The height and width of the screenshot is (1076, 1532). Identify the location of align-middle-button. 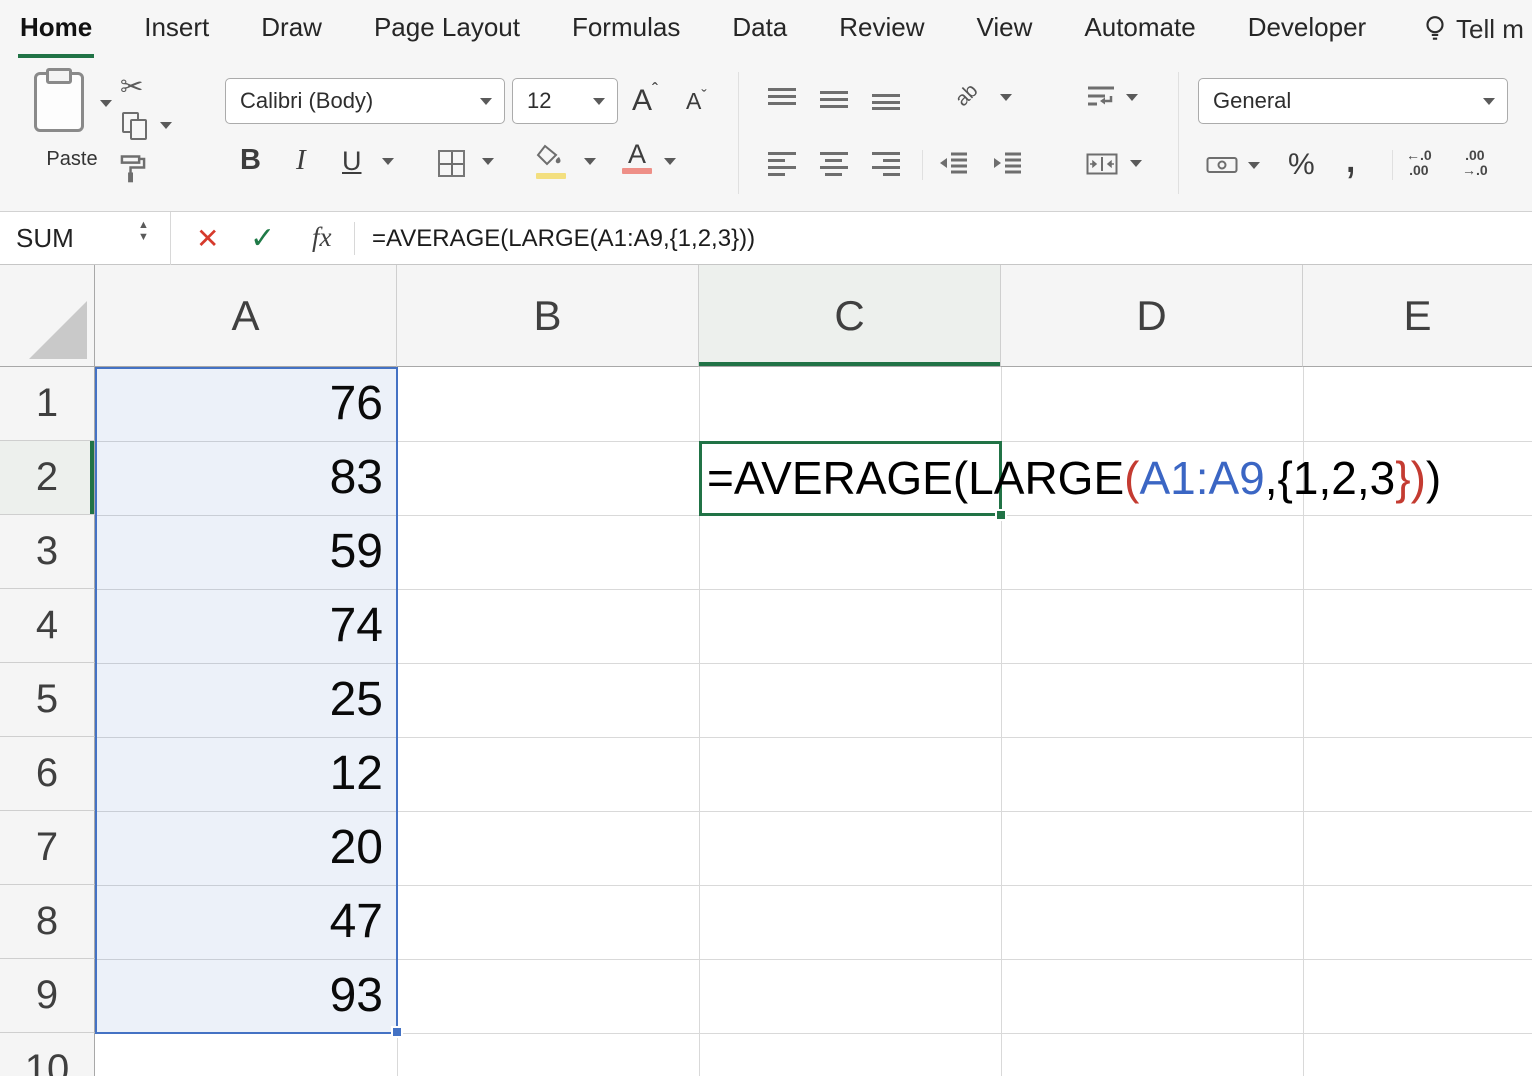
(834, 98).